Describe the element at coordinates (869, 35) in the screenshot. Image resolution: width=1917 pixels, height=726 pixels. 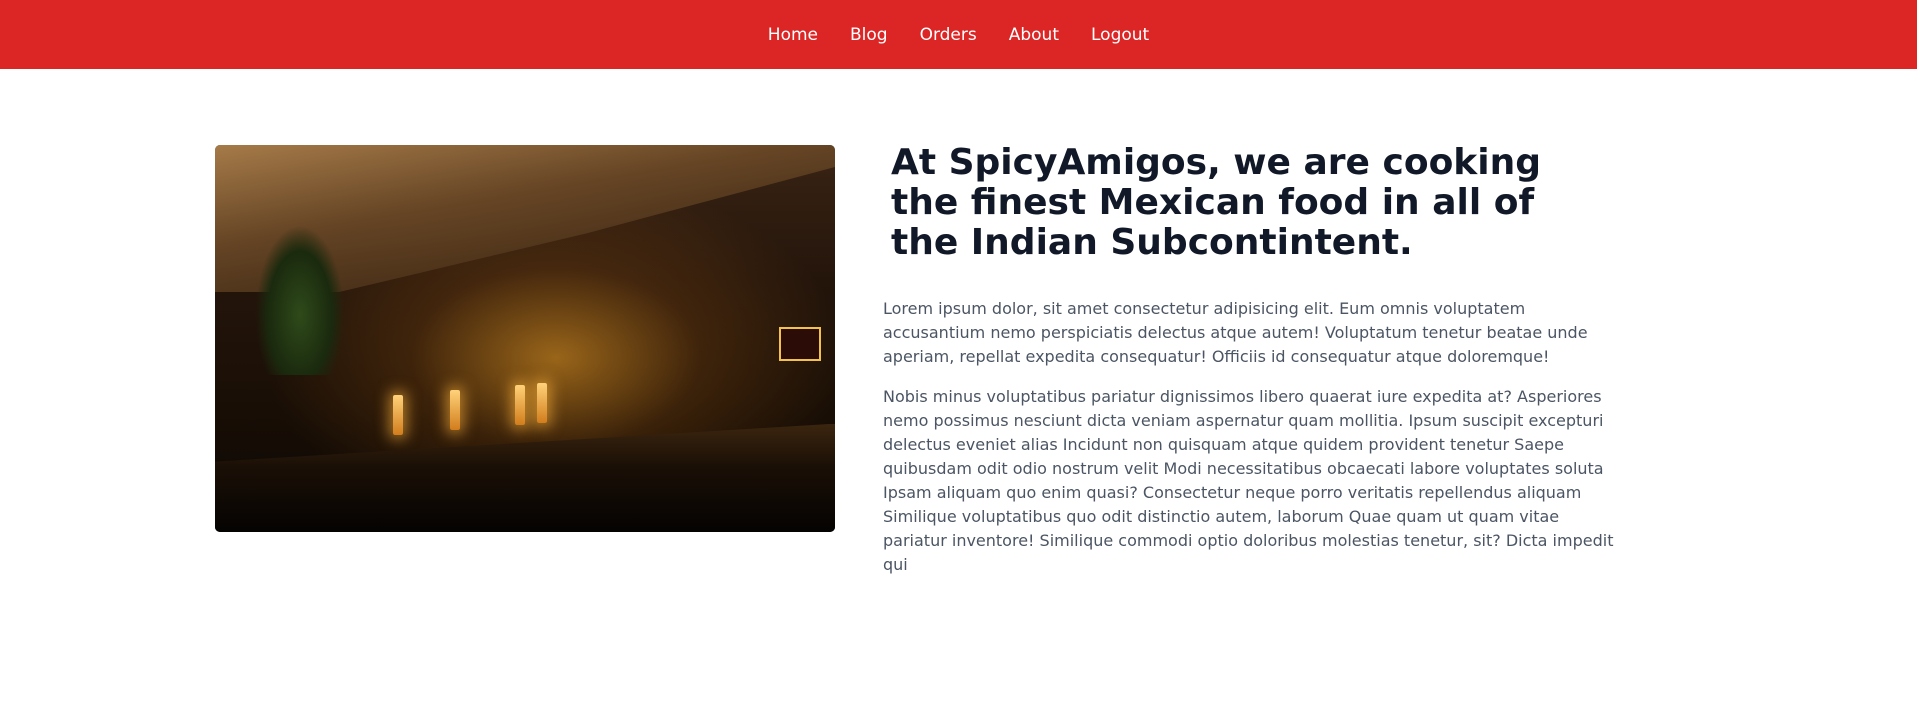
I see `nav-blog-link: Blog` at that location.